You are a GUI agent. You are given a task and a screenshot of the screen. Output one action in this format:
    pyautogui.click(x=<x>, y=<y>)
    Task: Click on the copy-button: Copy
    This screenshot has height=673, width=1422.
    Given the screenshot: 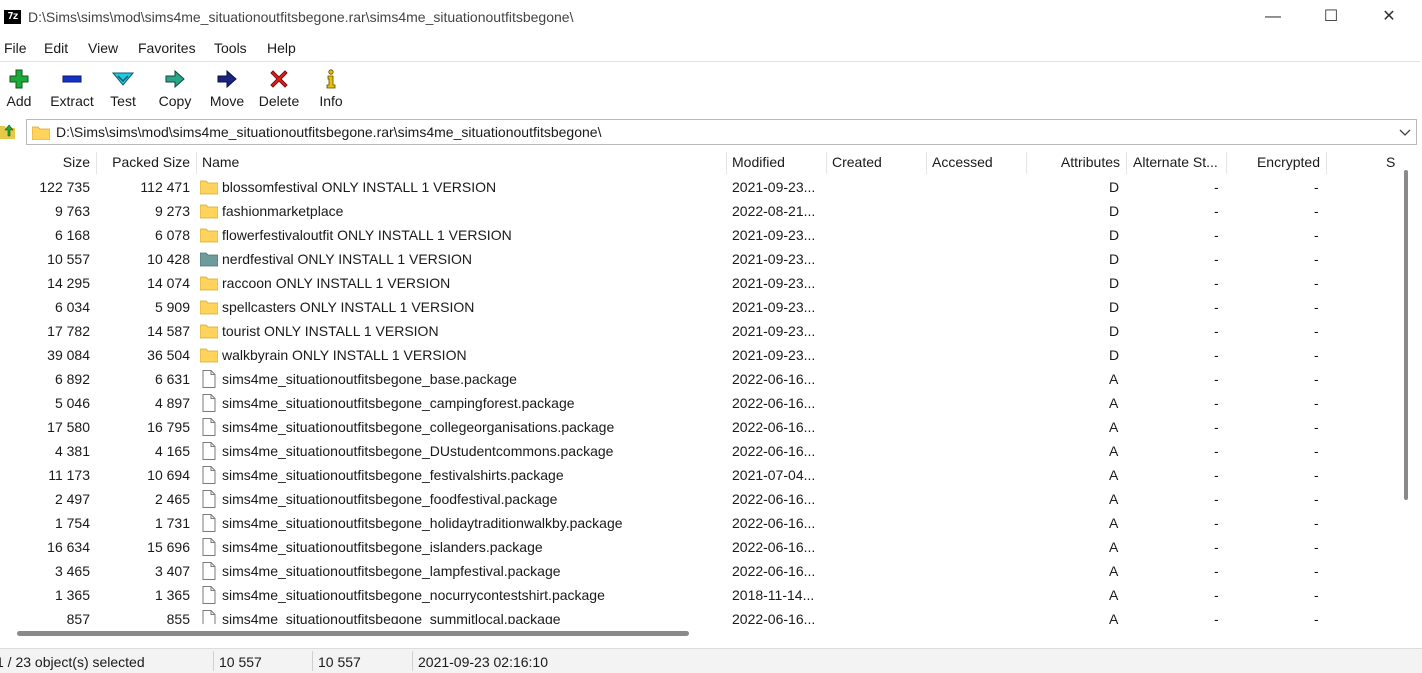 What is the action you would take?
    pyautogui.click(x=175, y=89)
    